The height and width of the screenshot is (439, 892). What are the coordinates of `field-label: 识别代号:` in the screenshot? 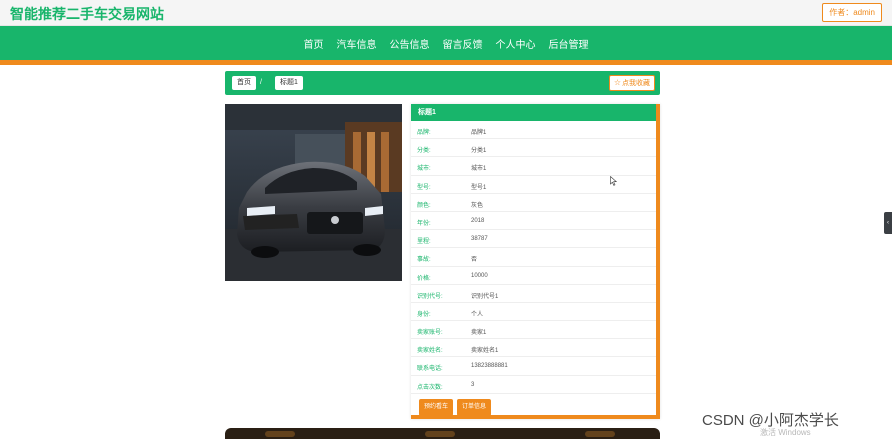 It's located at (430, 296).